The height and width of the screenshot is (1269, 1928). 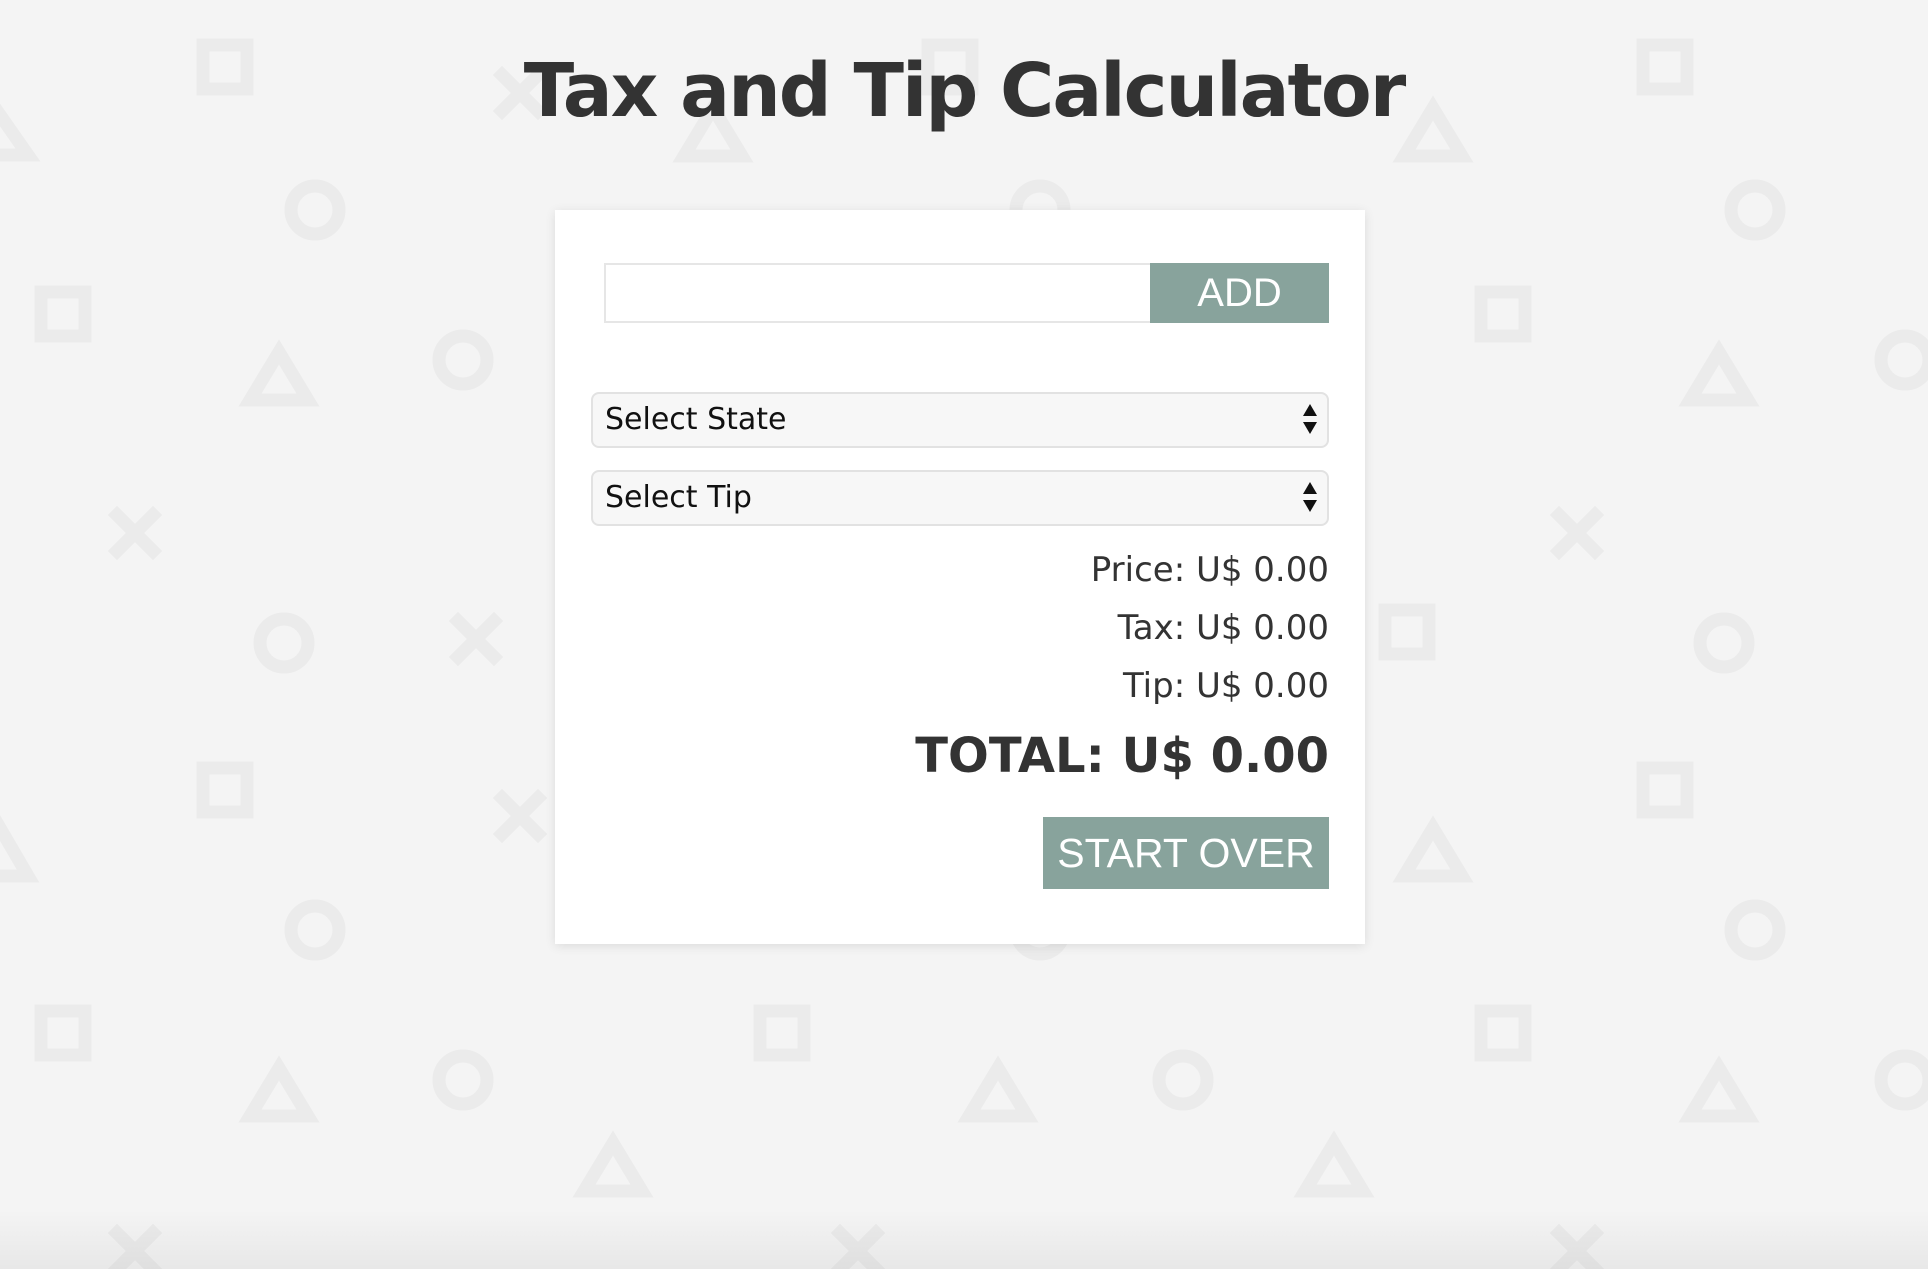 What do you see at coordinates (964, 1239) in the screenshot?
I see `bottom-shade` at bounding box center [964, 1239].